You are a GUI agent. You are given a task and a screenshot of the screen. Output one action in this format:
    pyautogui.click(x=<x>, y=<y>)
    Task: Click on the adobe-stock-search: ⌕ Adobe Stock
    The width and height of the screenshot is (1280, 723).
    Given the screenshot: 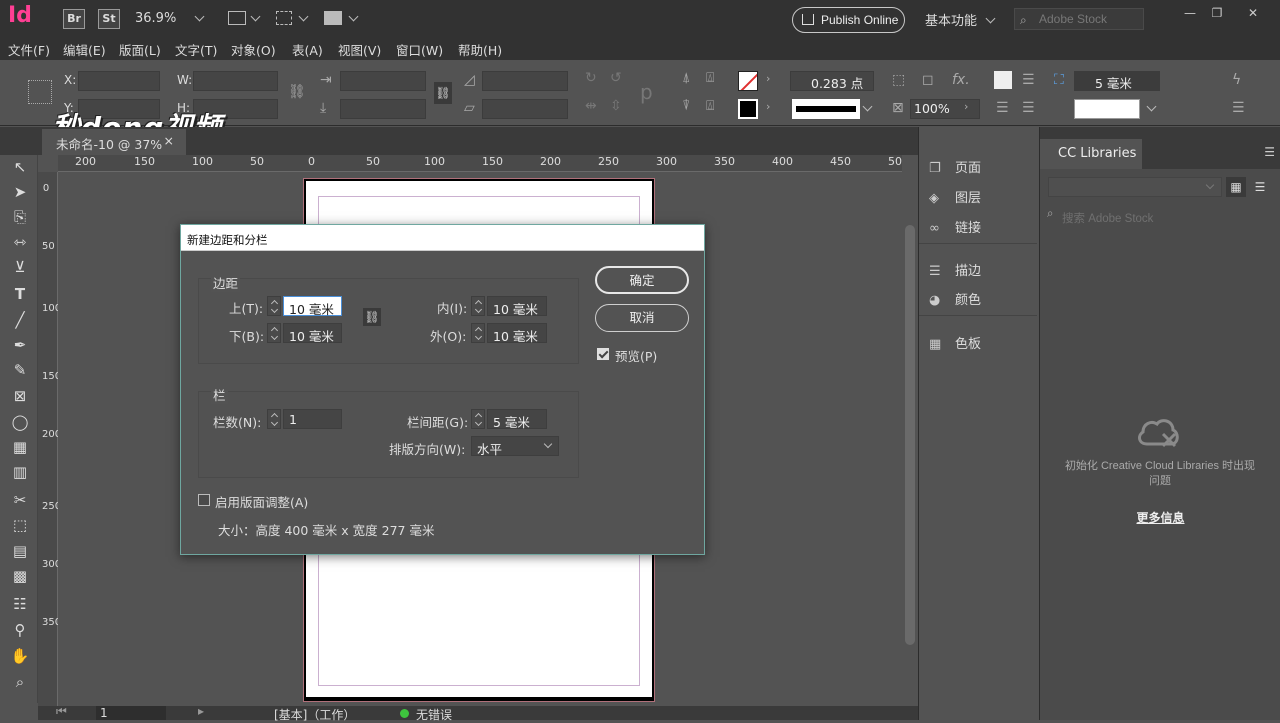 What is the action you would take?
    pyautogui.click(x=1079, y=19)
    